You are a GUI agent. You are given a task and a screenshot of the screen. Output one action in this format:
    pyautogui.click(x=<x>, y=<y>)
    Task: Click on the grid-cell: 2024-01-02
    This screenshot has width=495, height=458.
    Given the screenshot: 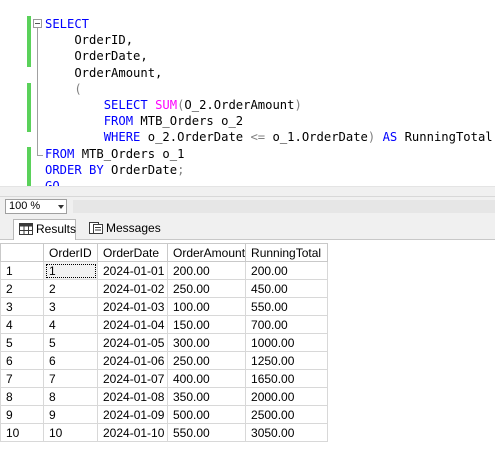 What is the action you would take?
    pyautogui.click(x=132, y=288)
    